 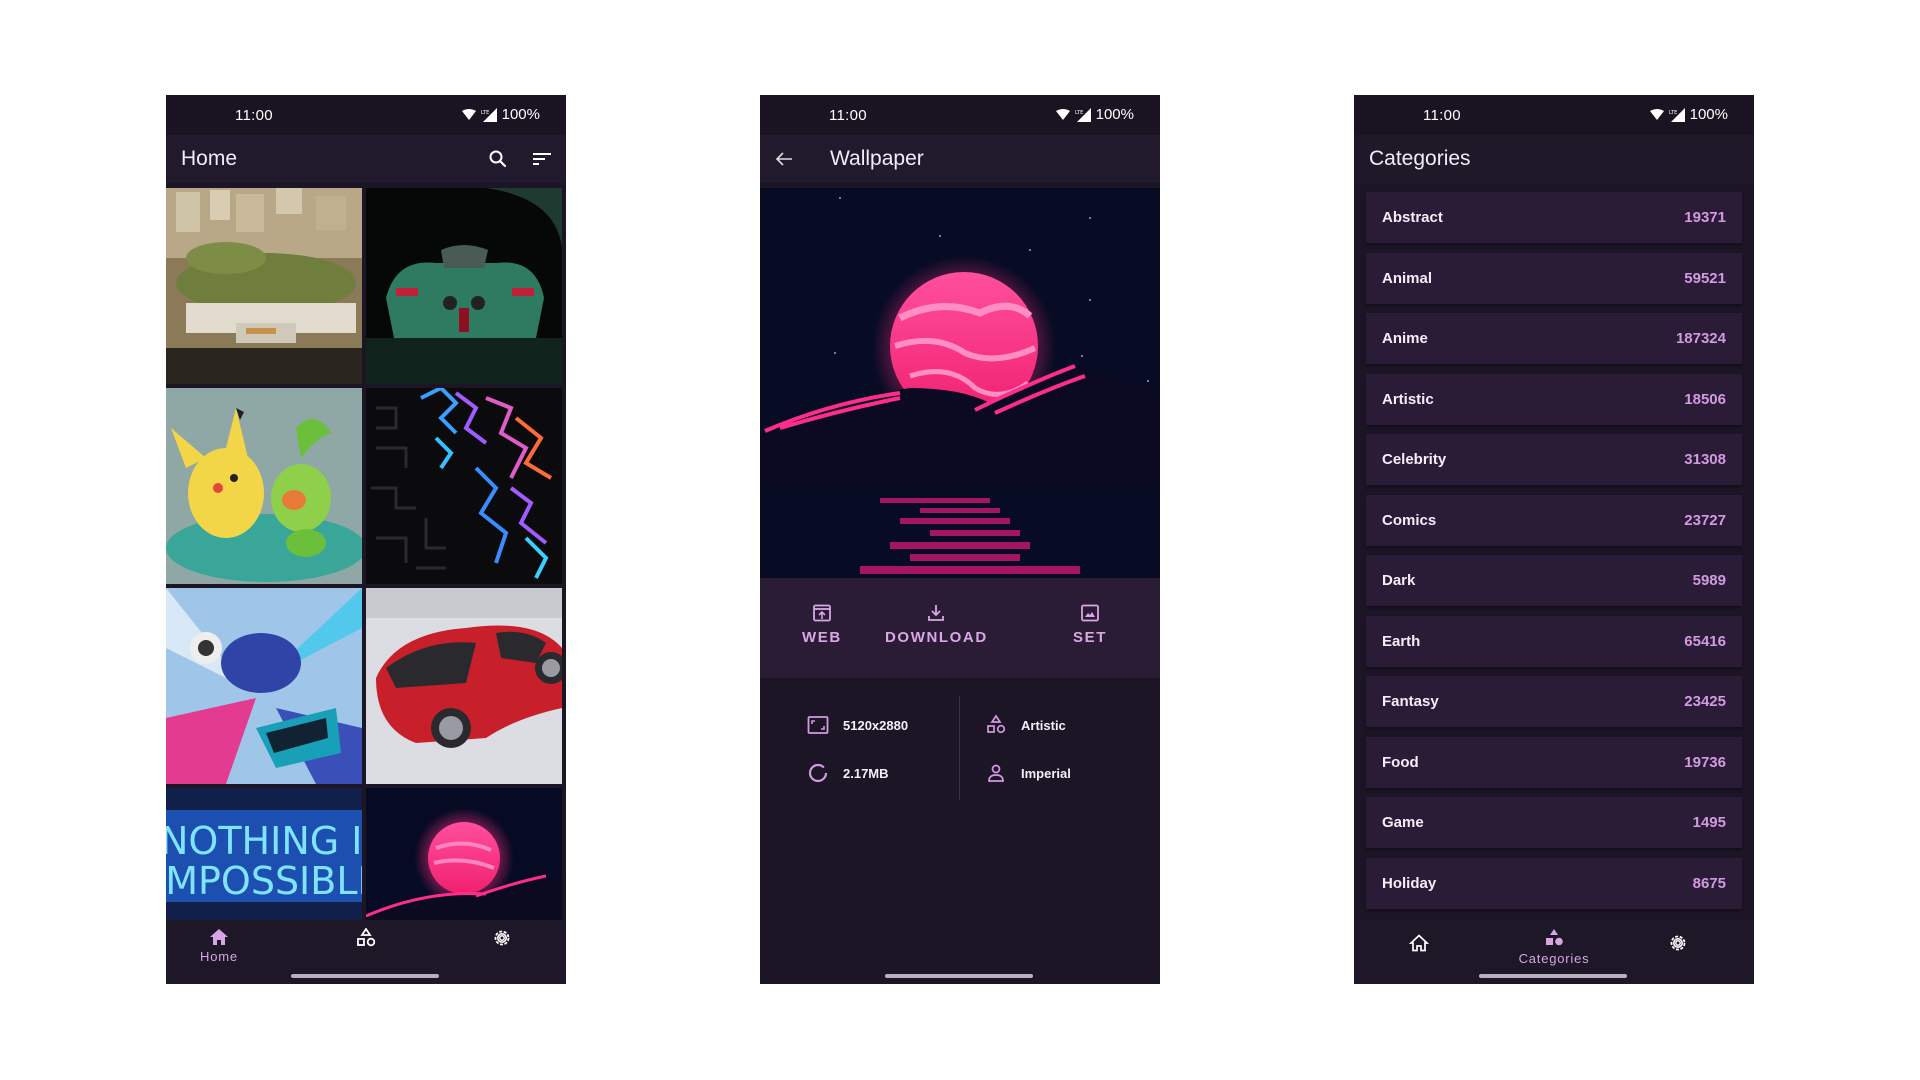 I want to click on set-wallpaper-button: SET, so click(x=1090, y=625).